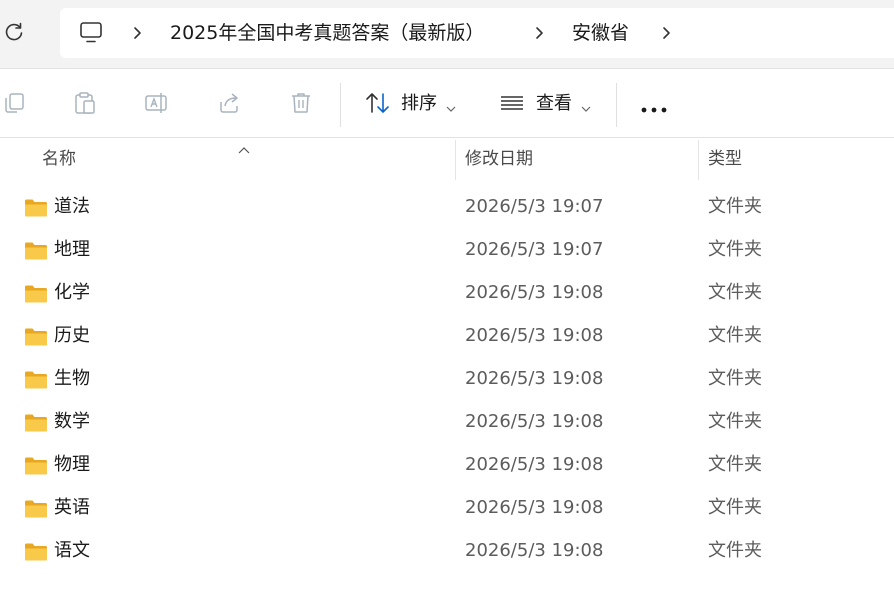 The width and height of the screenshot is (894, 591). What do you see at coordinates (447, 508) in the screenshot?
I see `table-row: 英语 2026/5/3 19:08 文件夹` at bounding box center [447, 508].